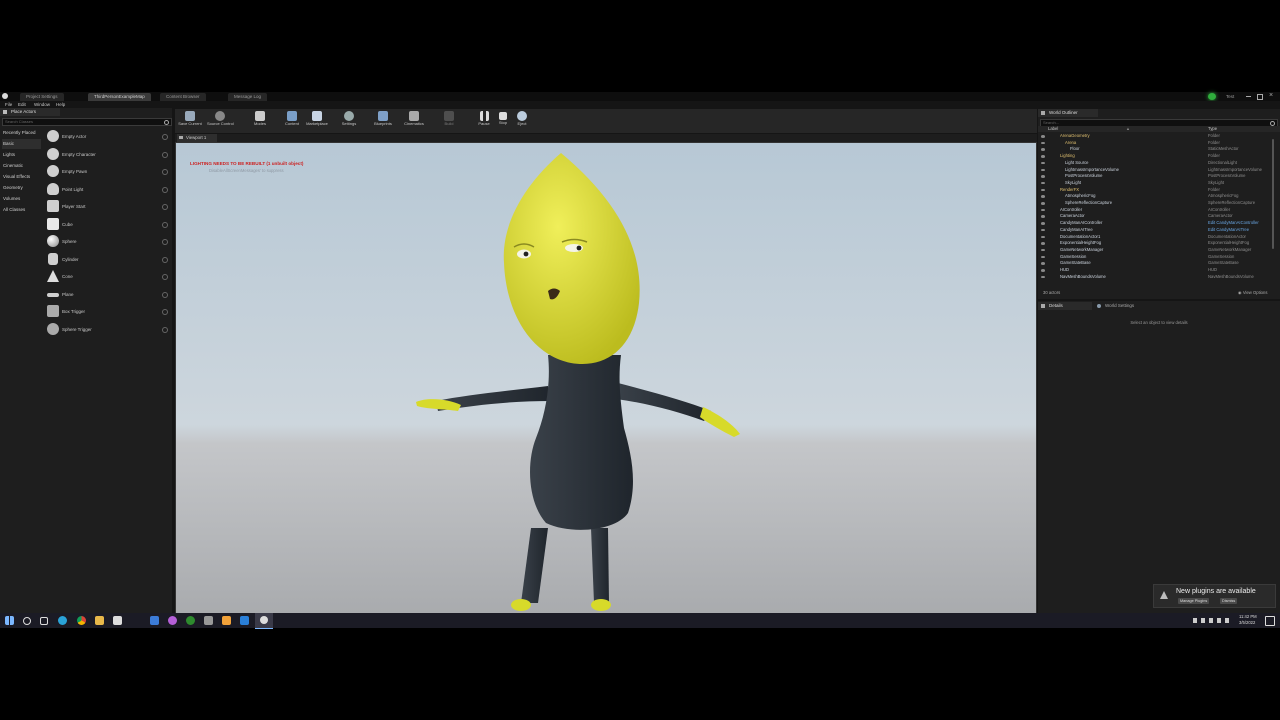  What do you see at coordinates (1159, 277) in the screenshot?
I see `outliner-row: NavMeshBoundsVolume NavMeshBoundsVolume` at bounding box center [1159, 277].